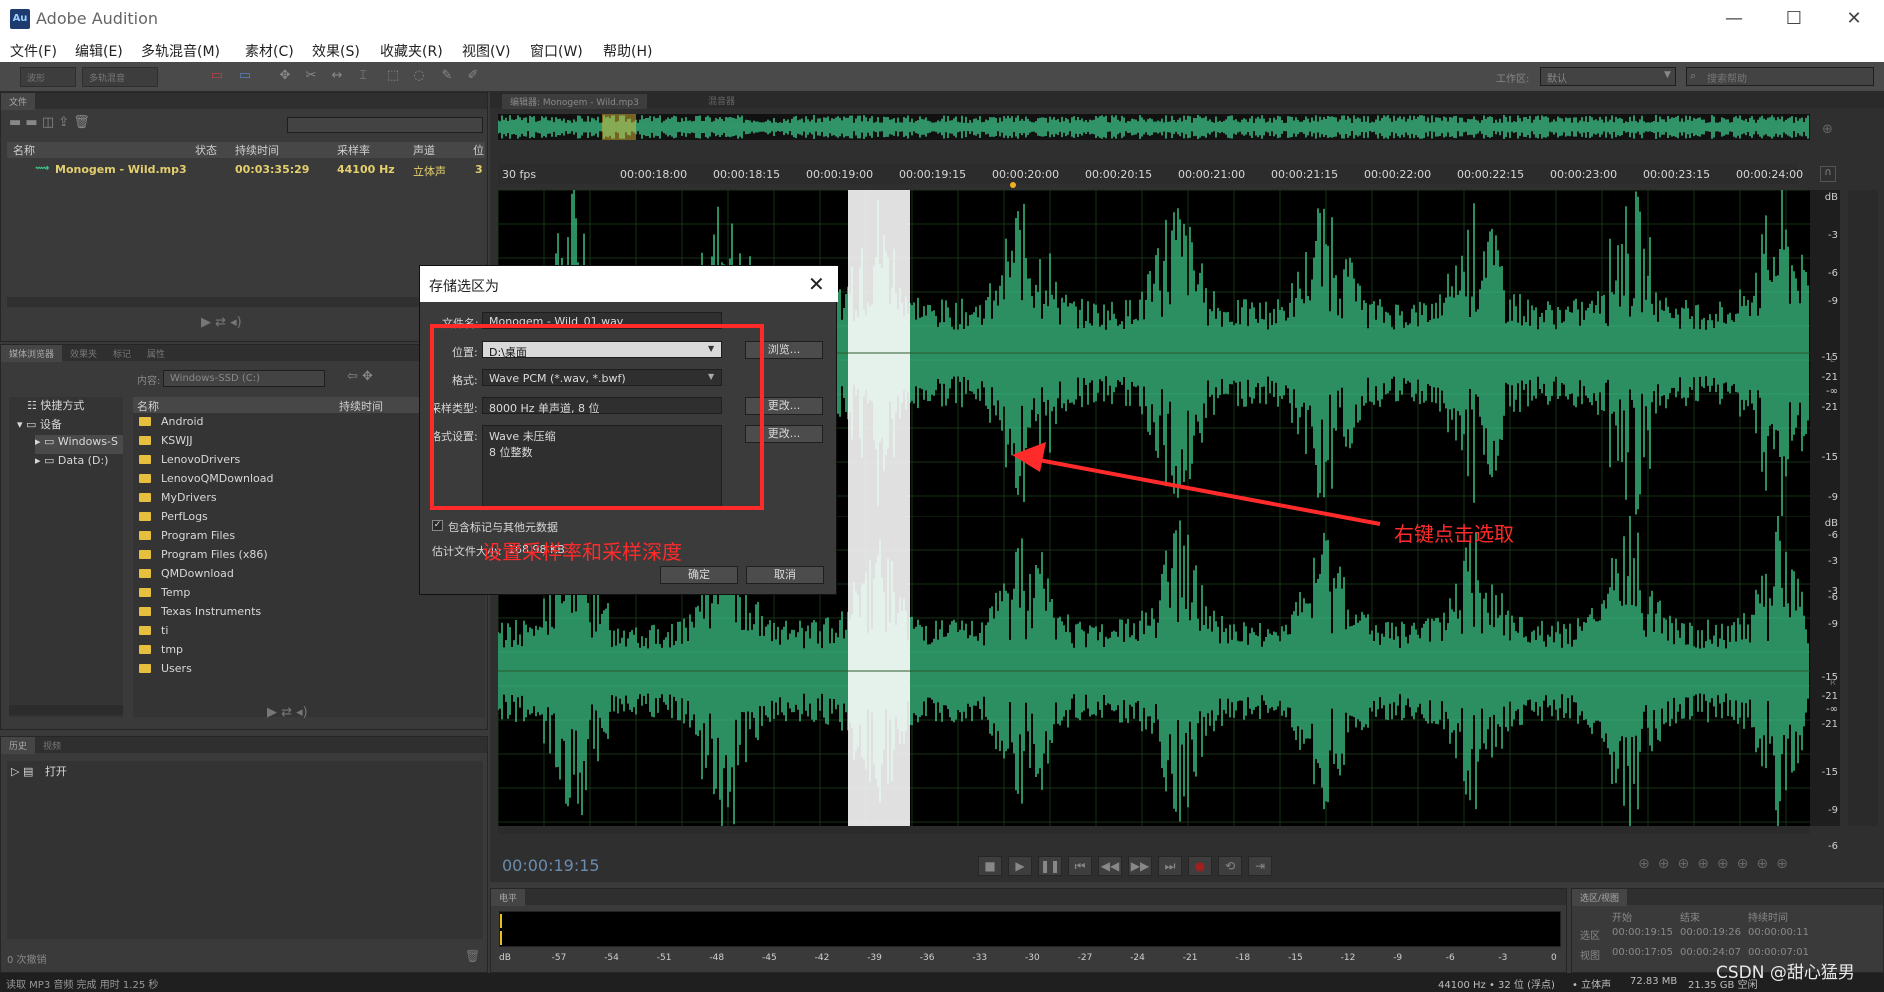 Image resolution: width=1884 pixels, height=992 pixels. Describe the element at coordinates (164, 595) in the screenshot. I see `folder-row: Temp` at that location.